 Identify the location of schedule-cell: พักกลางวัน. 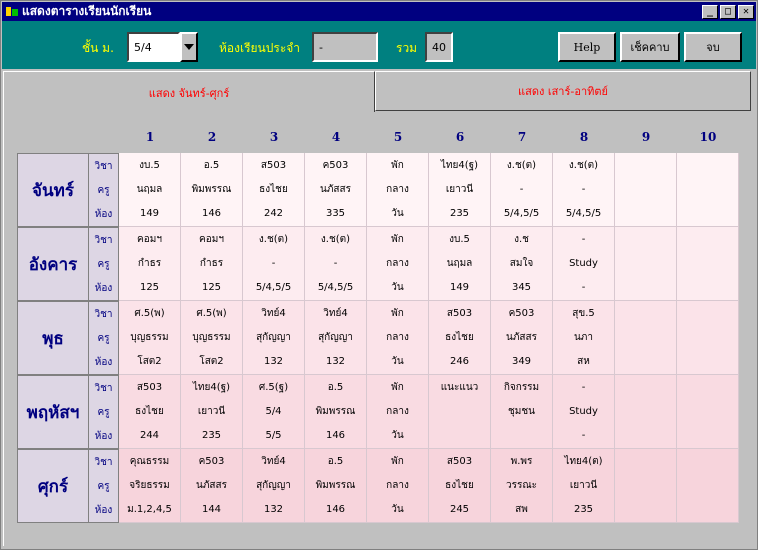
(398, 190).